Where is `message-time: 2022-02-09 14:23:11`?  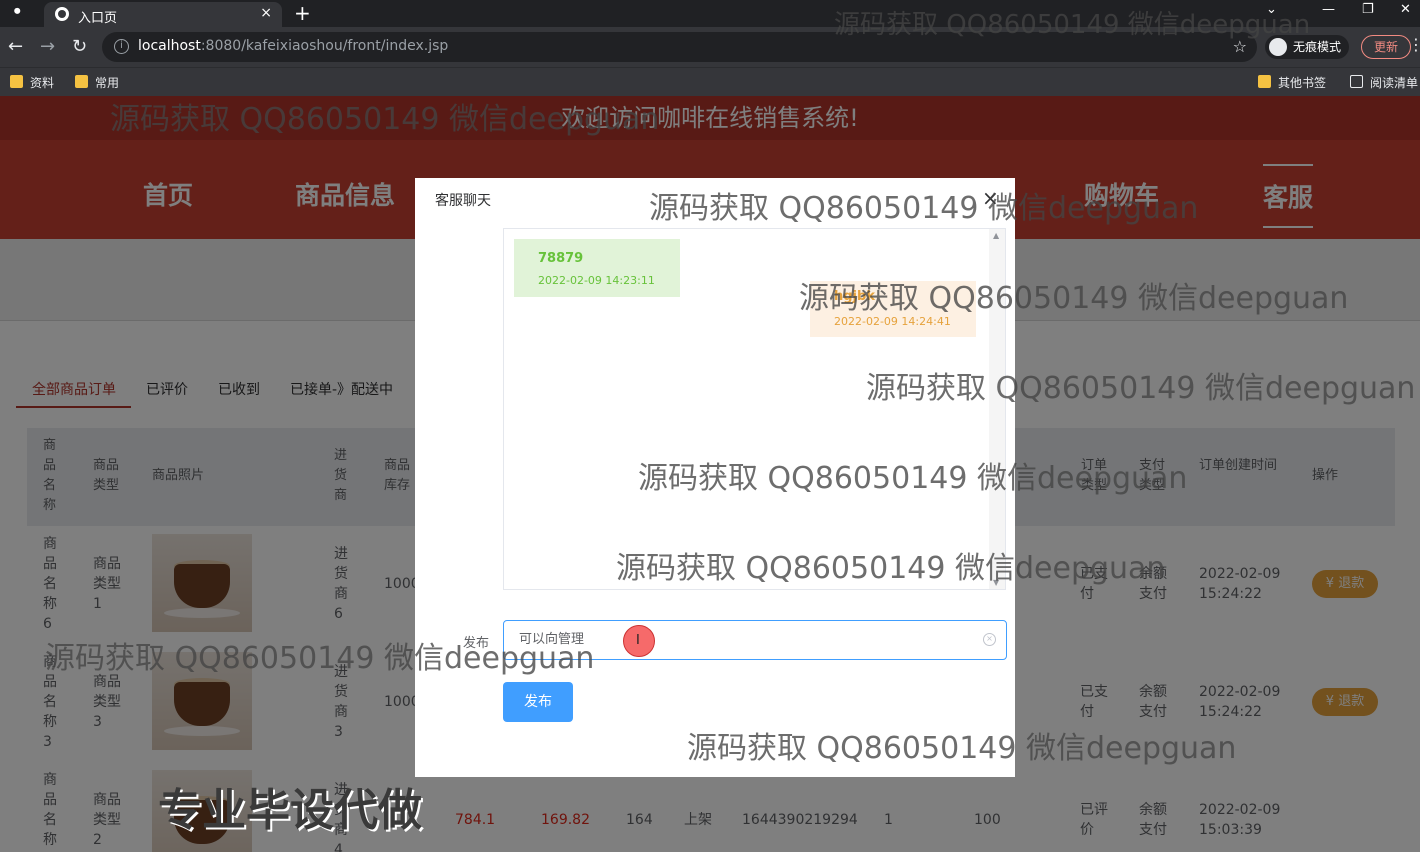
message-time: 2022-02-09 14:23:11 is located at coordinates (596, 280).